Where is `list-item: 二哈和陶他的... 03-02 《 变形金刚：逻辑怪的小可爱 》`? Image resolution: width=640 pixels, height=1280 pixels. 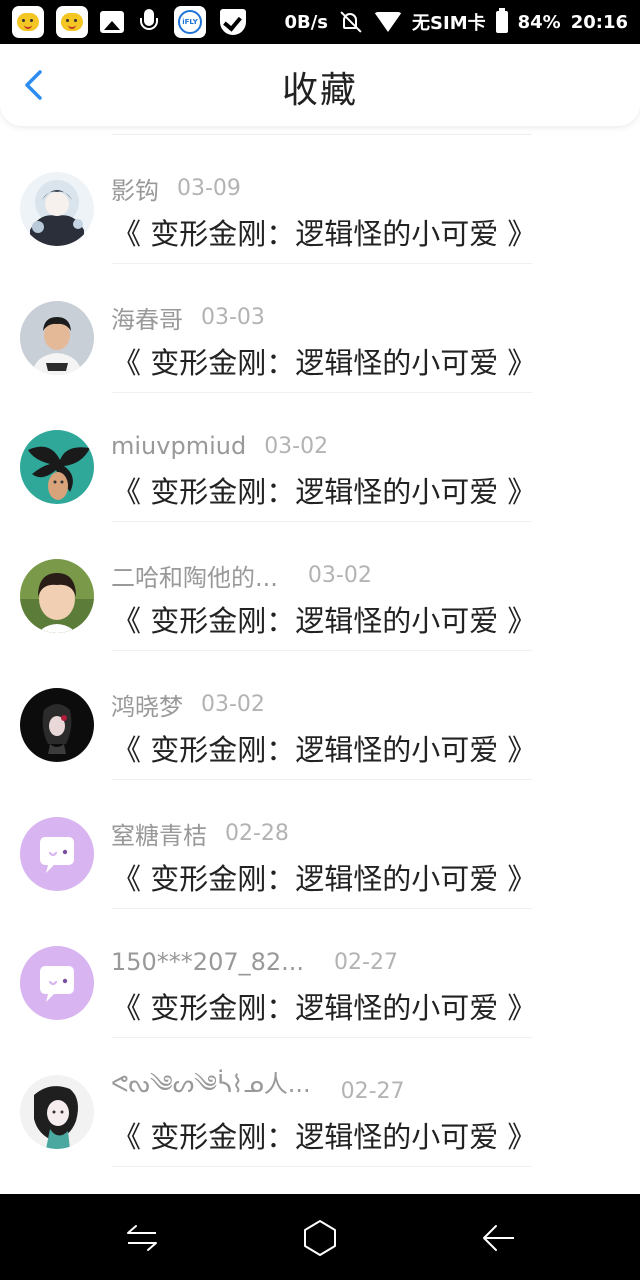 list-item: 二哈和陶他的... 03-02 《 变形金刚：逻辑怪的小可爱 》 is located at coordinates (320, 586).